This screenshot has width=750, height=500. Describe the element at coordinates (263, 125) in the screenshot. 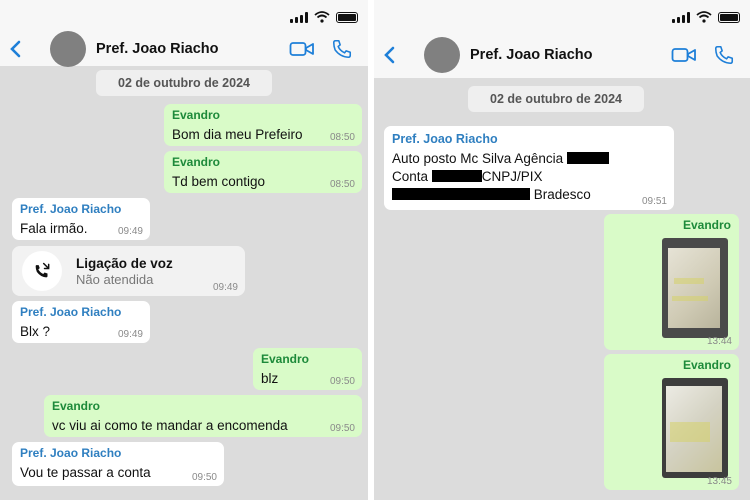

I see `message-bubble: Evandro Bom dia meu Prefeiro 08:50` at that location.